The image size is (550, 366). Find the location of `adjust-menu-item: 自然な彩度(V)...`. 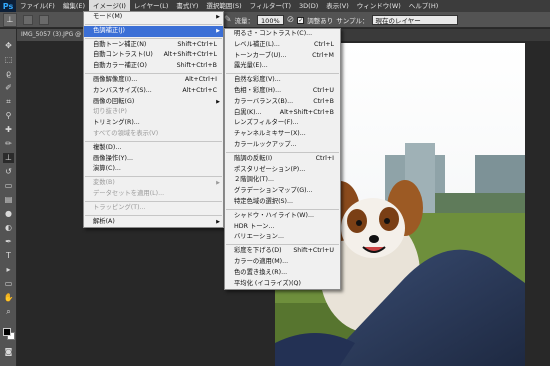

adjust-menu-item: 自然な彩度(V)... is located at coordinates (282, 80).